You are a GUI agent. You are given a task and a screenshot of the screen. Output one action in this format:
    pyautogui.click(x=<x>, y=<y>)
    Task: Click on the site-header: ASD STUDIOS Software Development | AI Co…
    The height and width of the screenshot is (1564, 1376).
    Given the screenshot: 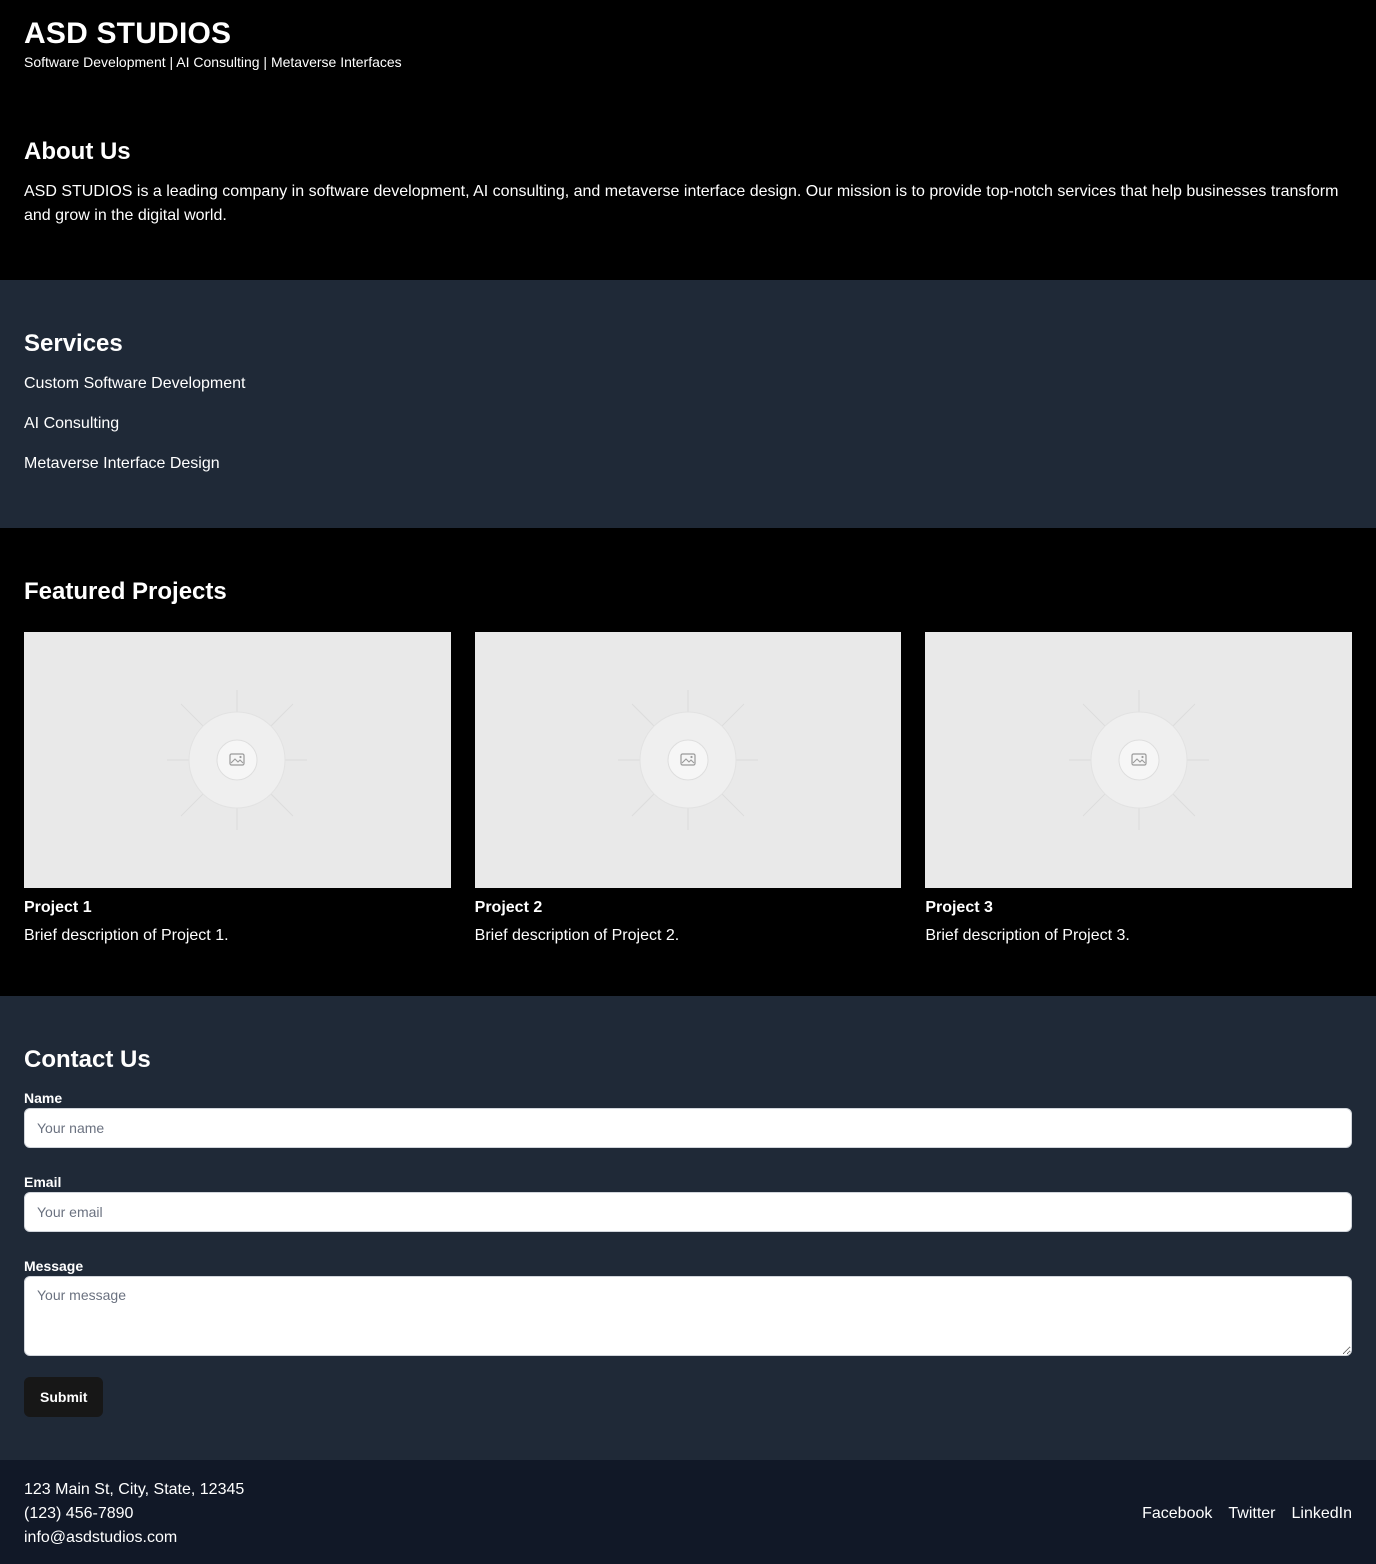 What is the action you would take?
    pyautogui.click(x=688, y=40)
    